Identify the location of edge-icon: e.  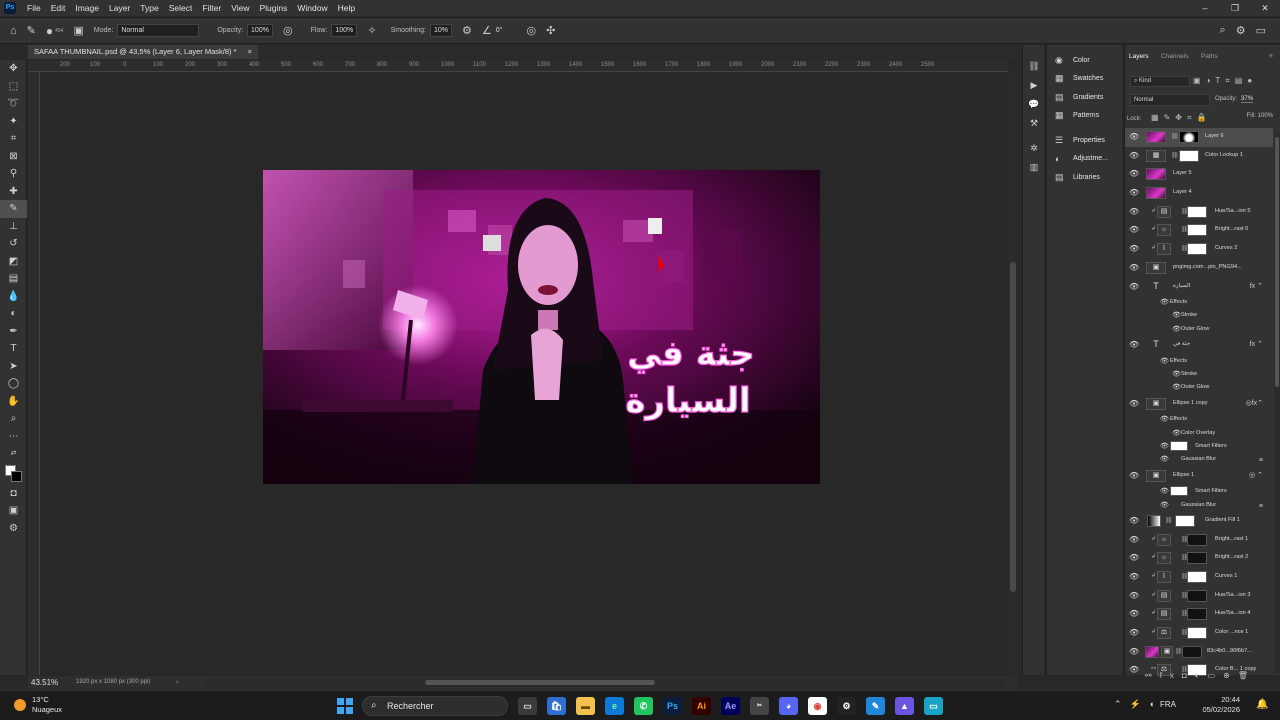
(614, 706).